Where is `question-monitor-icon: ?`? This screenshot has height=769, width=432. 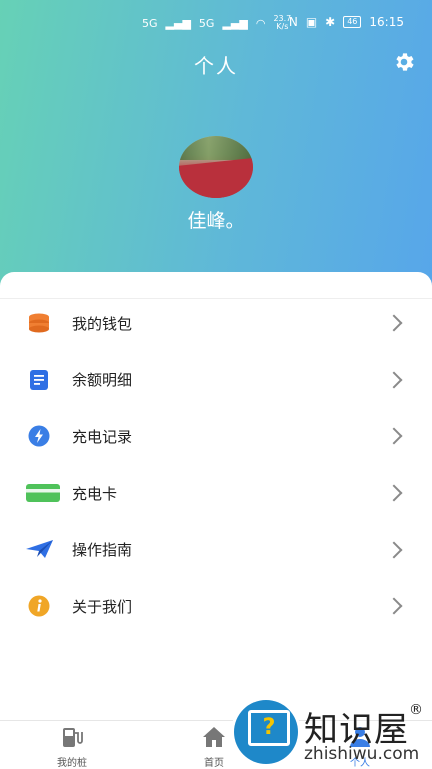 question-monitor-icon: ? is located at coordinates (269, 728).